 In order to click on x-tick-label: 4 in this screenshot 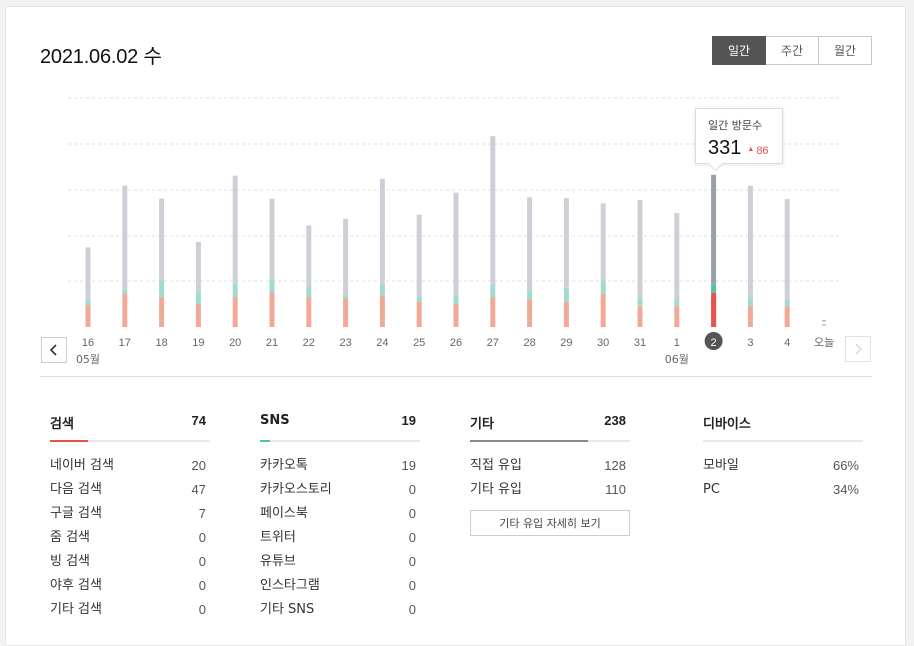, I will do `click(787, 343)`.